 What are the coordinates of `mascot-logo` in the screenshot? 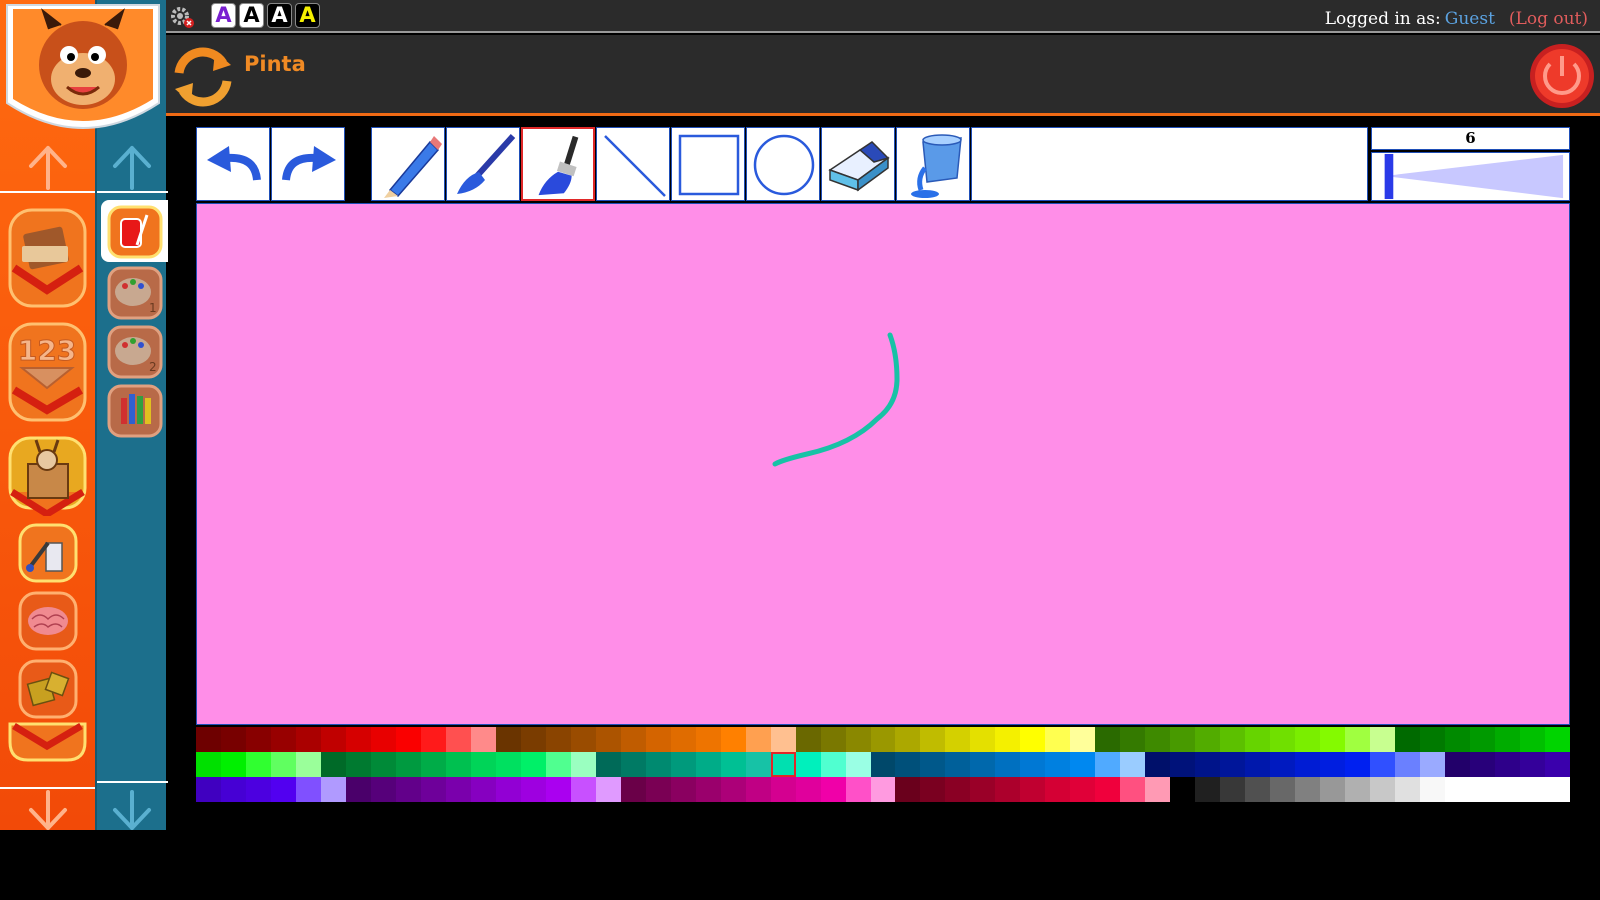 It's located at (83, 73).